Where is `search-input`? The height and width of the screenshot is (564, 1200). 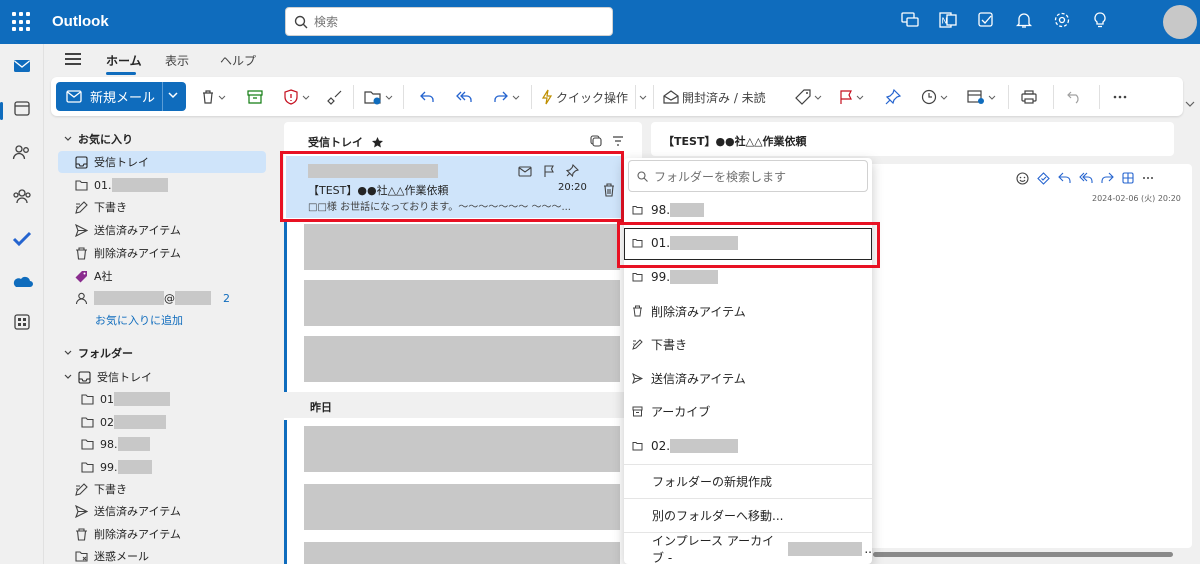
search-input is located at coordinates (454, 21).